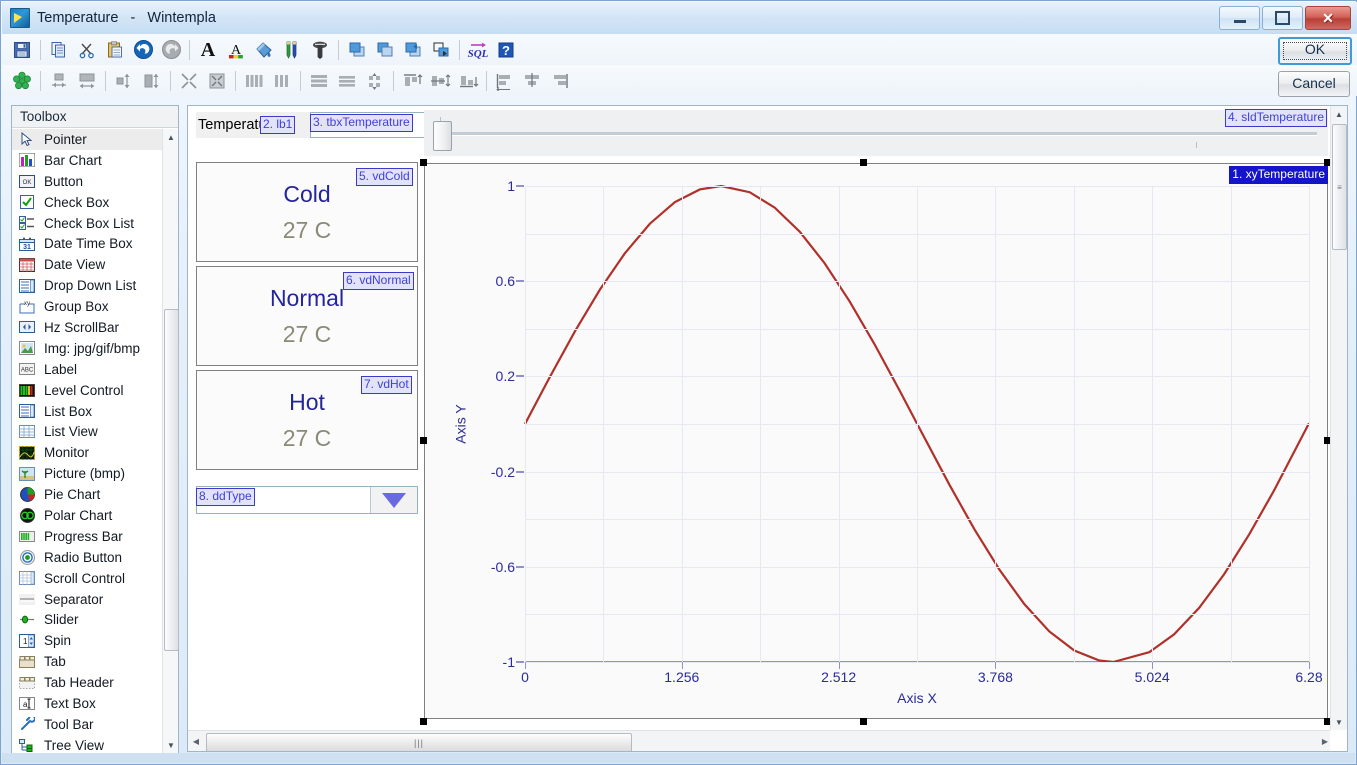  I want to click on paste-button, so click(115, 50).